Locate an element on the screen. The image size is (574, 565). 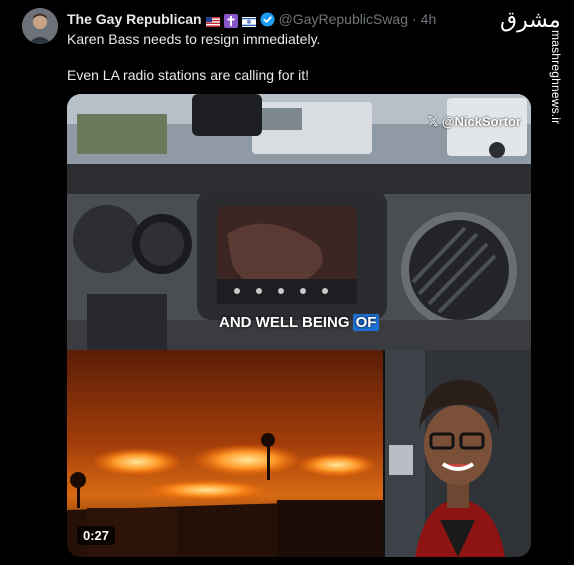
tweet-line: Karen Bass needs to resign immediately. is located at coordinates (194, 39).